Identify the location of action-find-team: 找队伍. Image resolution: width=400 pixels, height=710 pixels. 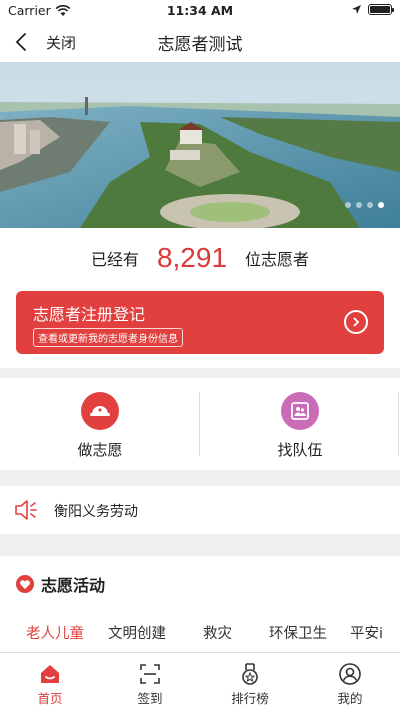
(300, 424).